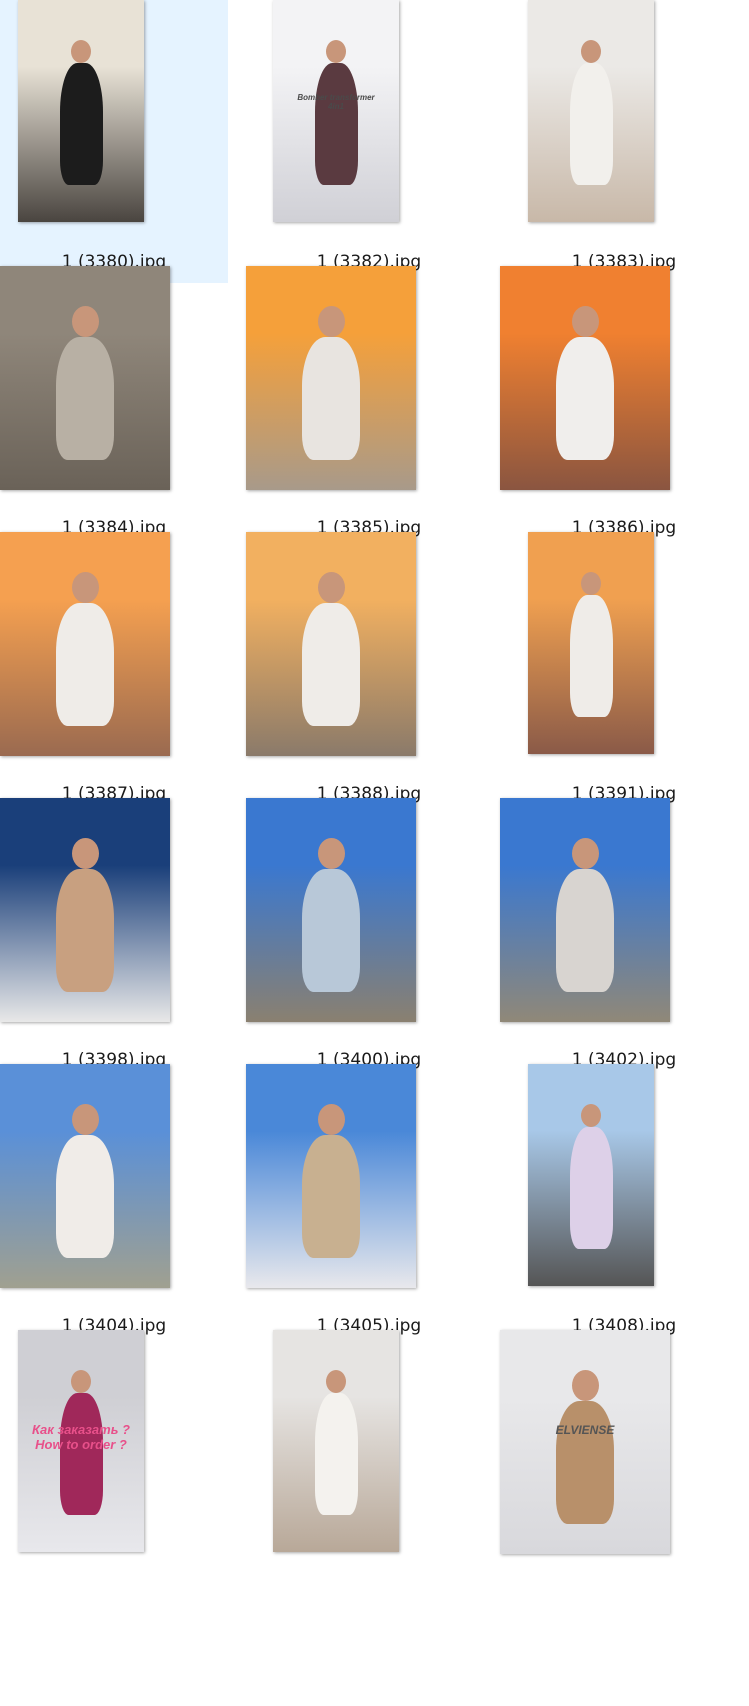 The height and width of the screenshot is (1706, 749). I want to click on file-tile: 1 (3386).jpg, so click(619, 407).